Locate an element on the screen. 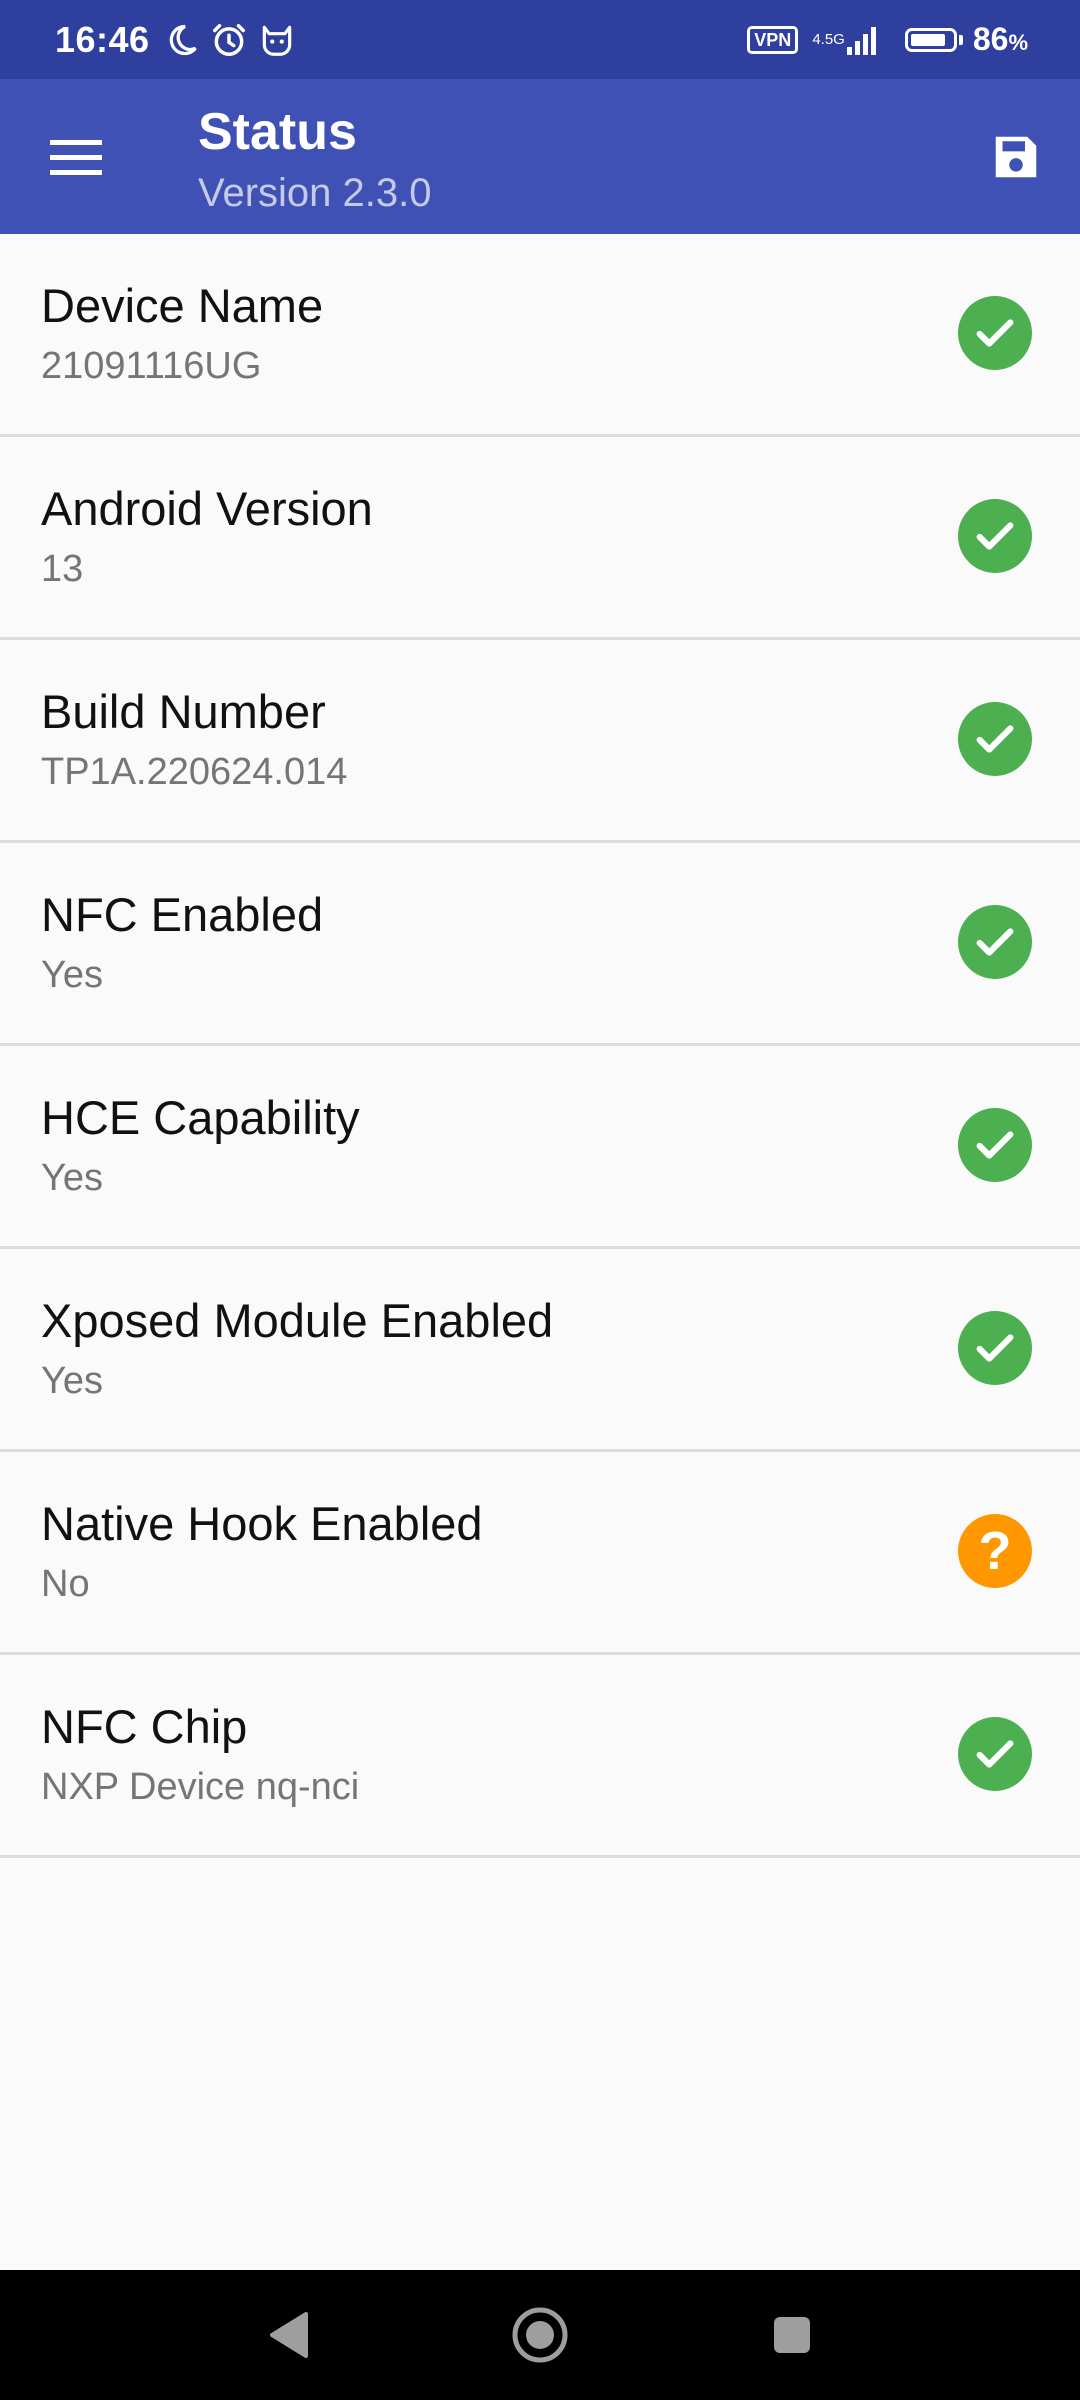 The height and width of the screenshot is (2400, 1080). save-icon is located at coordinates (1016, 157).